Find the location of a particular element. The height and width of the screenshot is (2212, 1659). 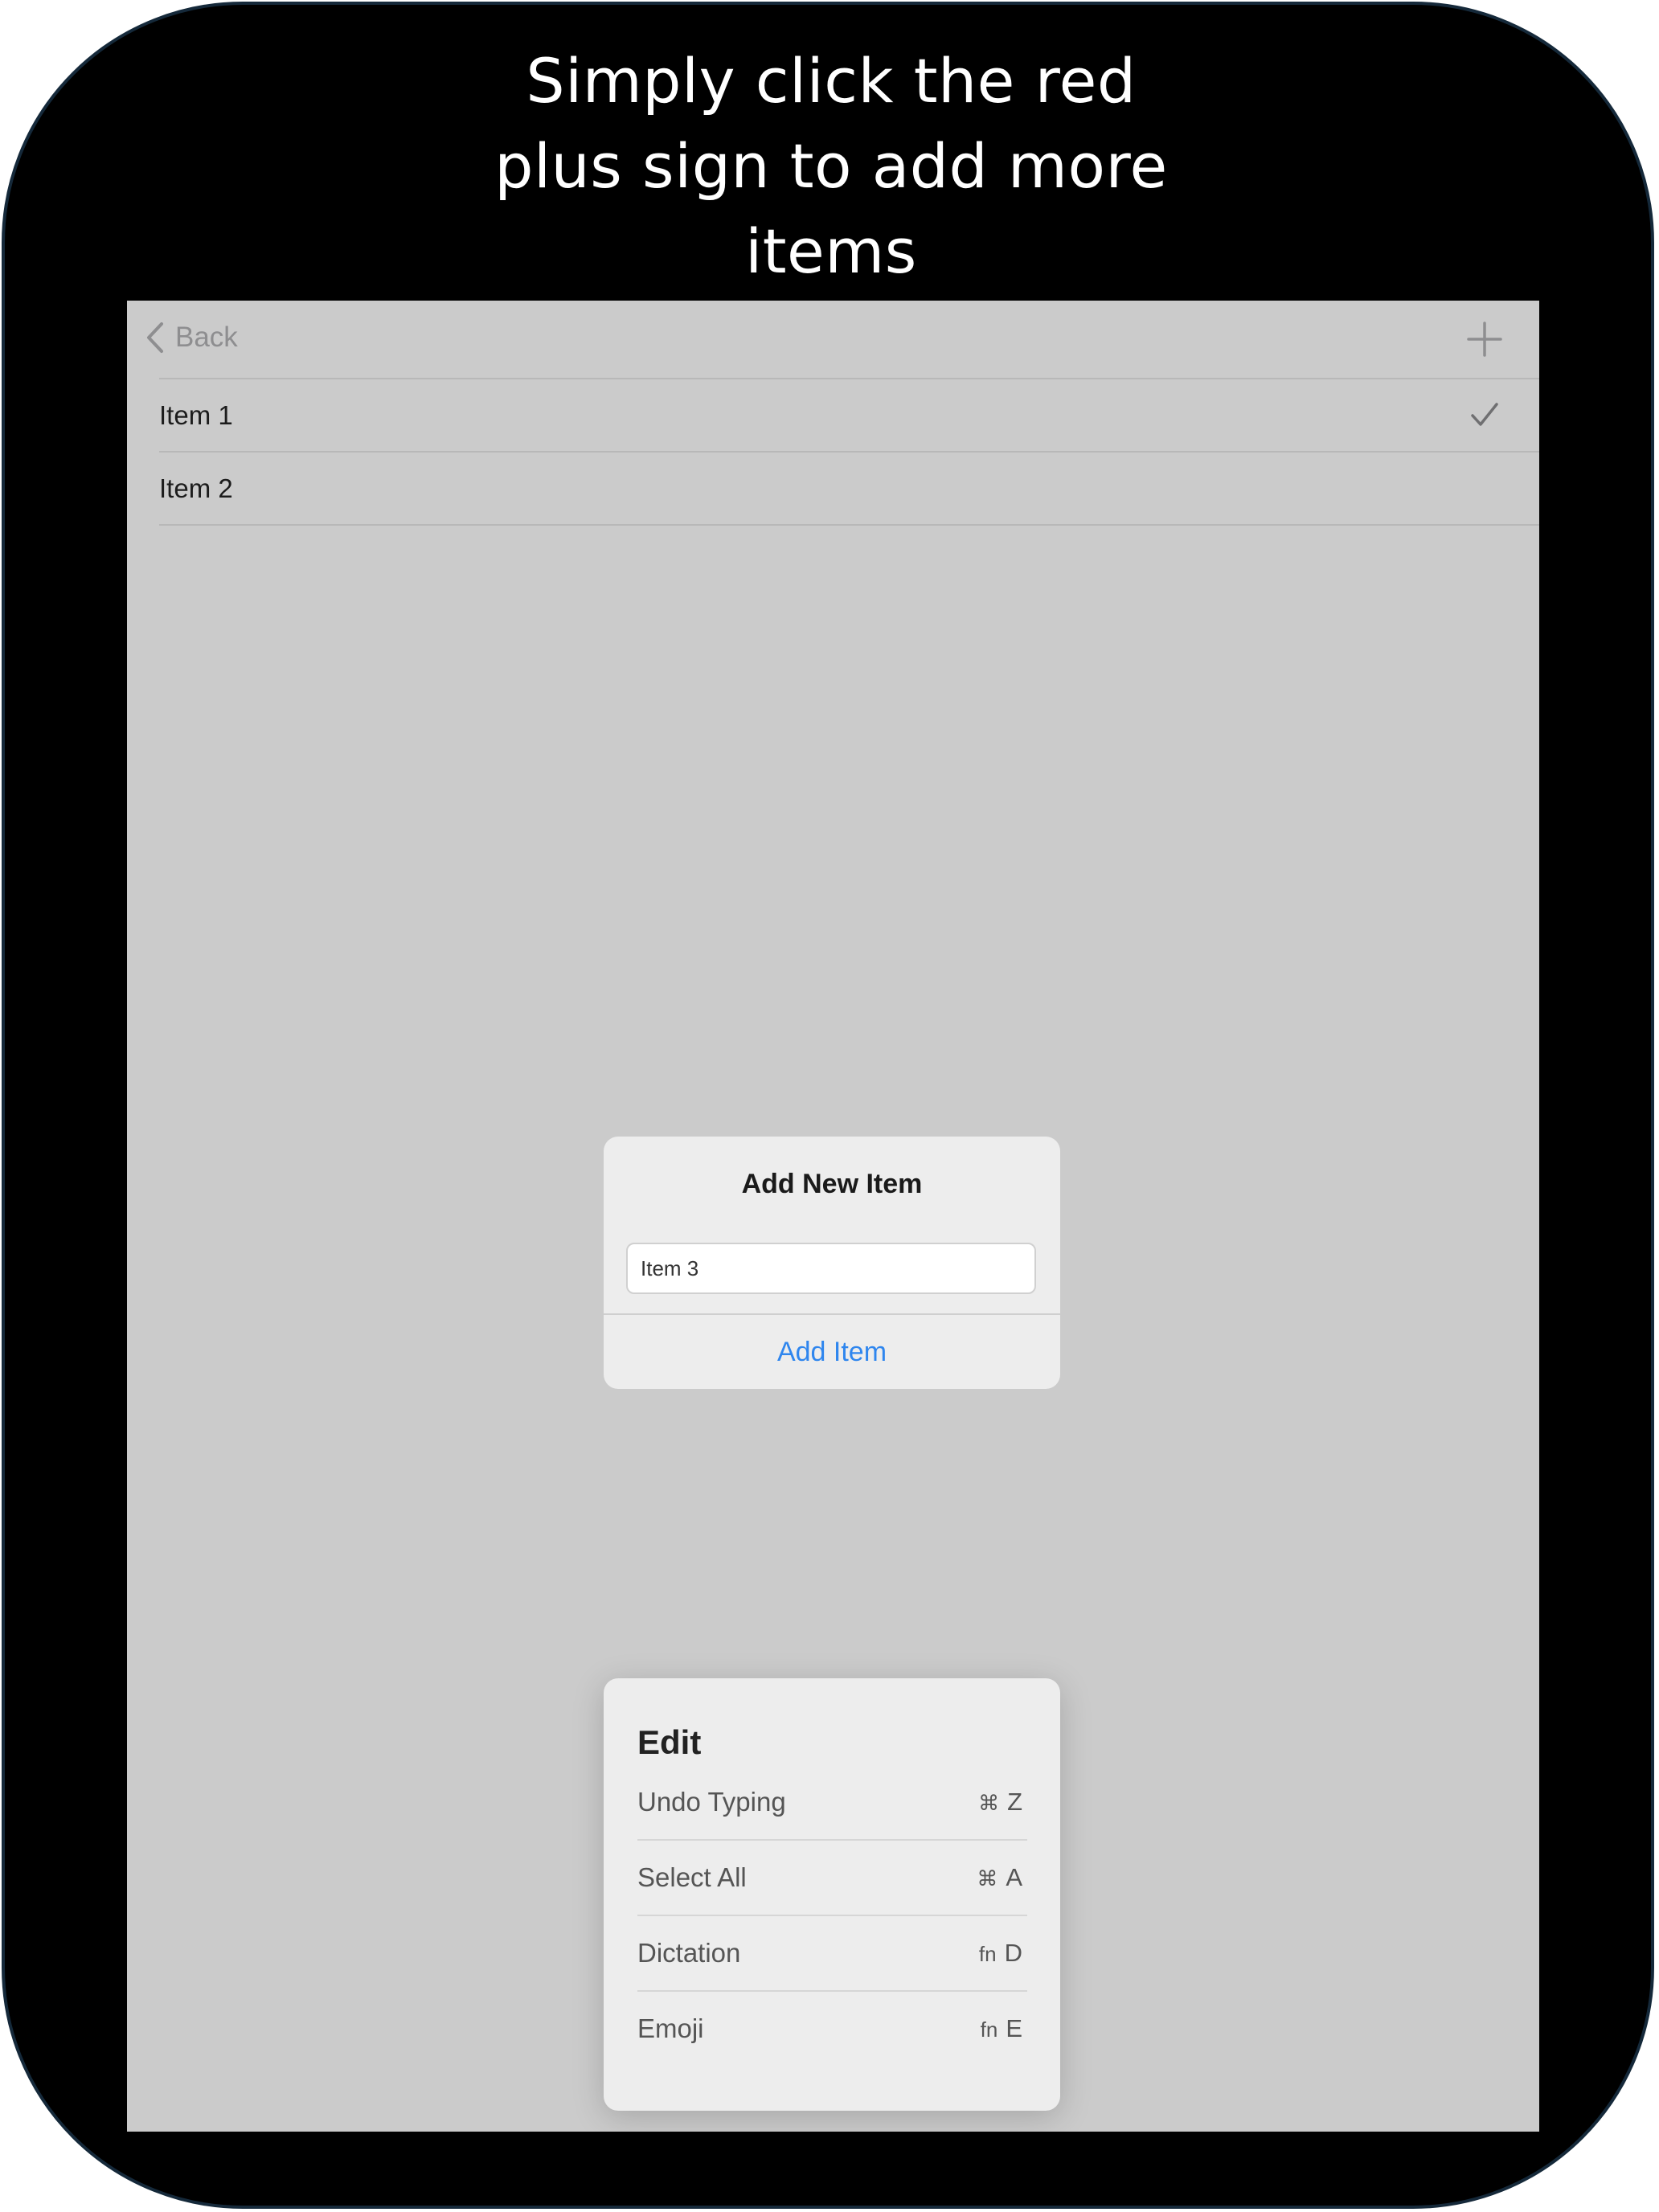

chevron-left-icon is located at coordinates (155, 337).